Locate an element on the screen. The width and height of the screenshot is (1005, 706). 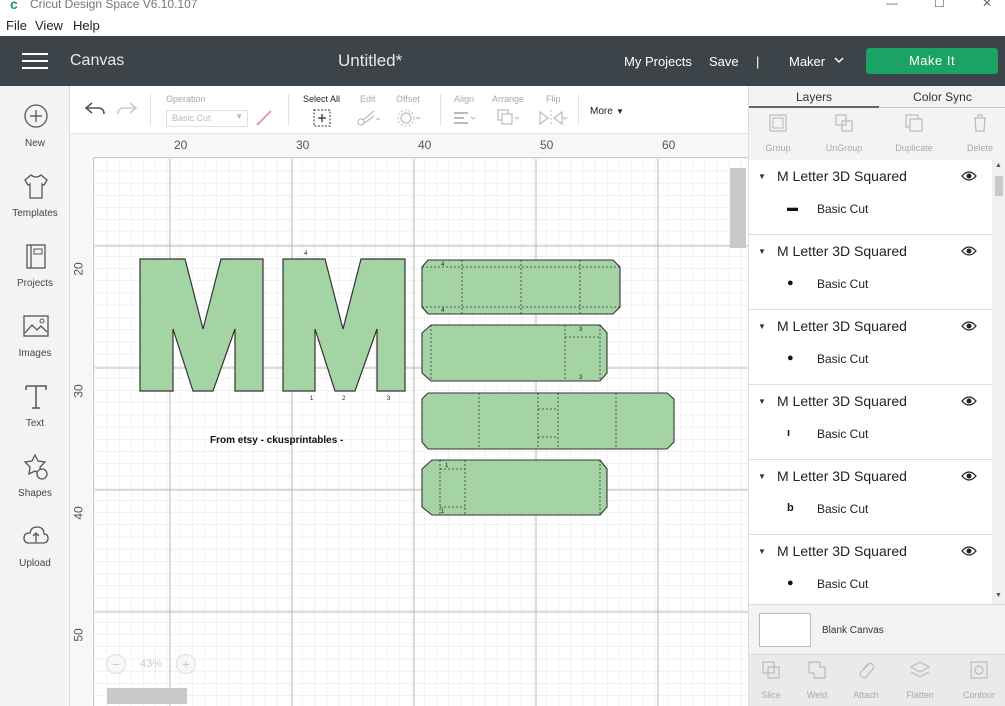
duplicate-button: Duplicate is located at coordinates (914, 132).